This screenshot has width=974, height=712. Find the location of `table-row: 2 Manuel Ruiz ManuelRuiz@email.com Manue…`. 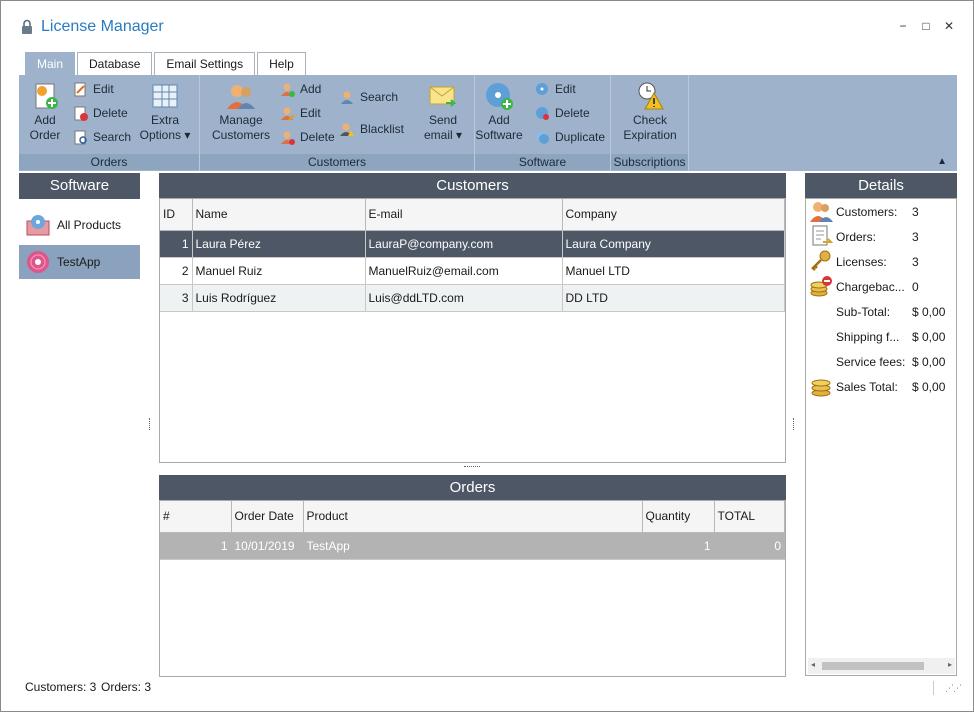

table-row: 2 Manuel Ruiz ManuelRuiz@email.com Manue… is located at coordinates (472, 271).